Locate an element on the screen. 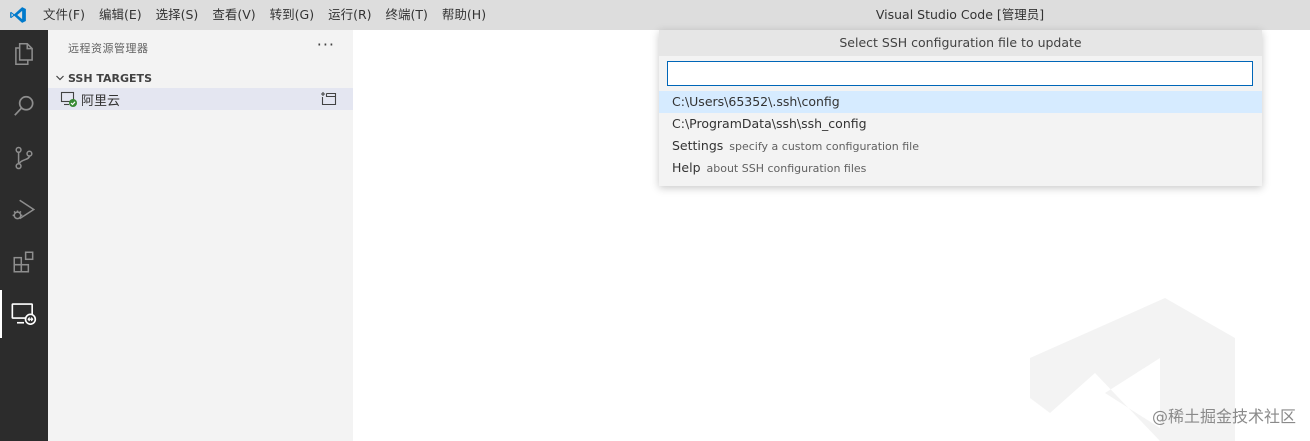 The image size is (1310, 441). chevron-down-icon is located at coordinates (60, 78).